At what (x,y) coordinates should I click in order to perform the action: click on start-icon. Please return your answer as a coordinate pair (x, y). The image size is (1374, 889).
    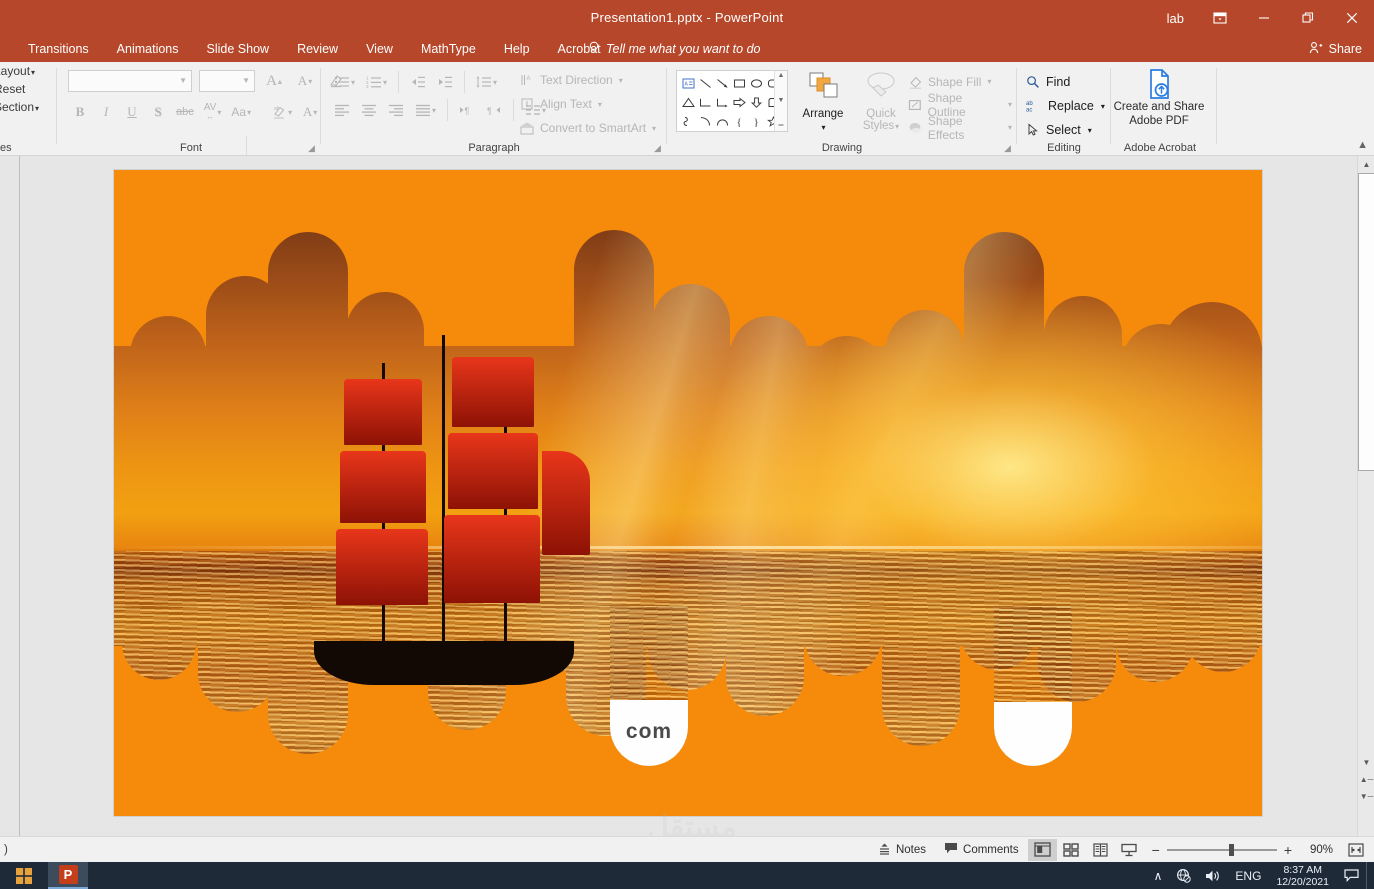
    Looking at the image, I should click on (24, 875).